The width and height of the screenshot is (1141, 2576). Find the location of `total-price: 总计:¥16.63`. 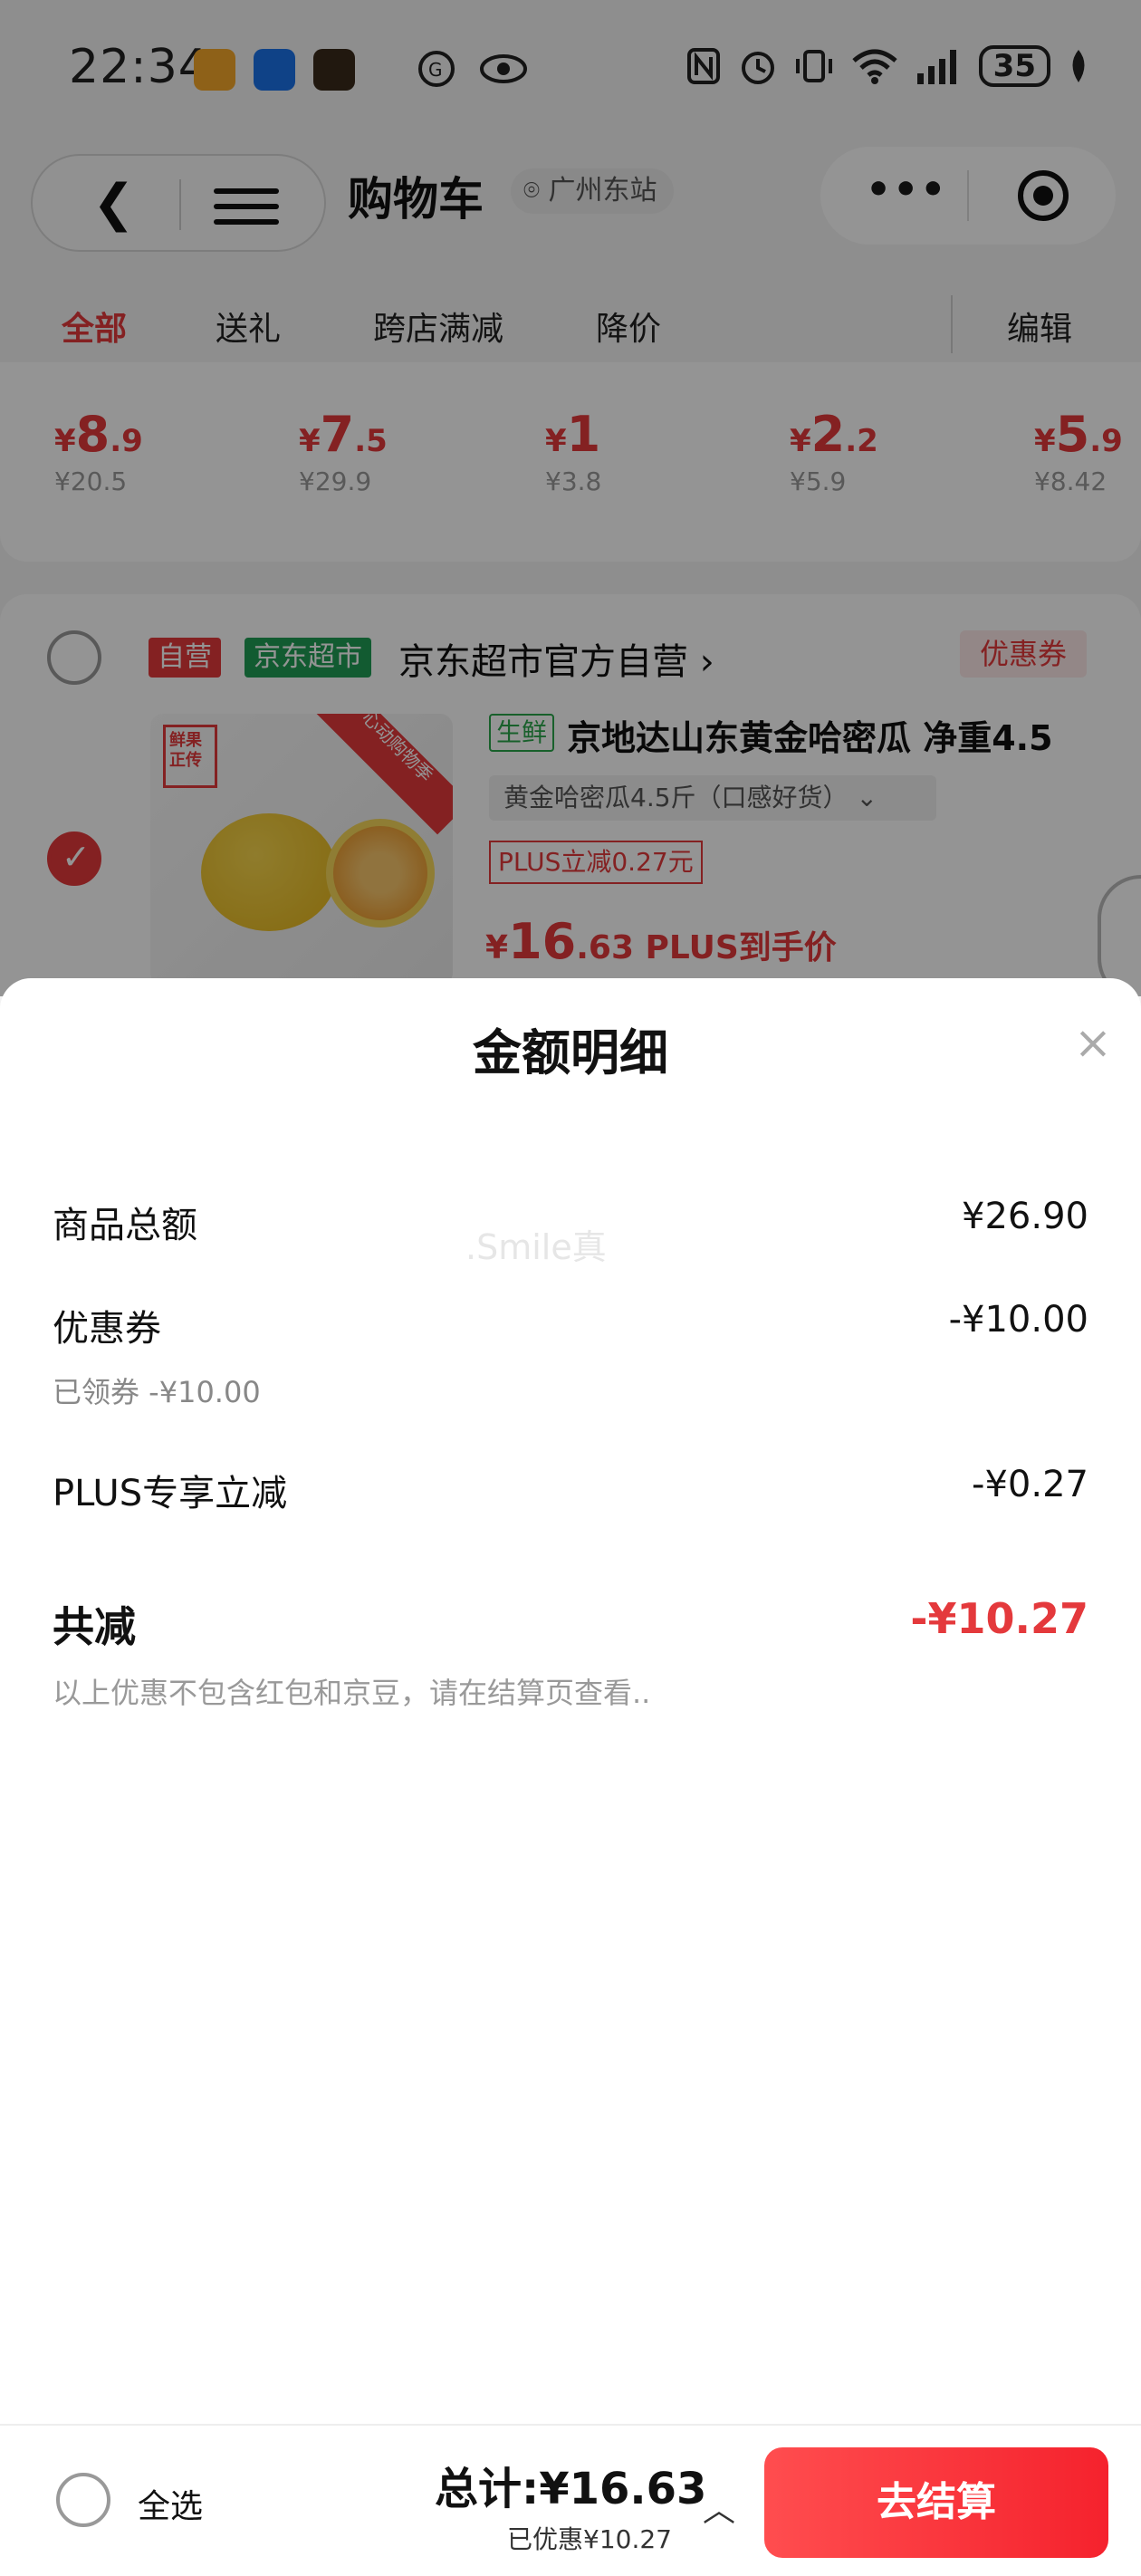

total-price: 总计:¥16.63 is located at coordinates (571, 2489).